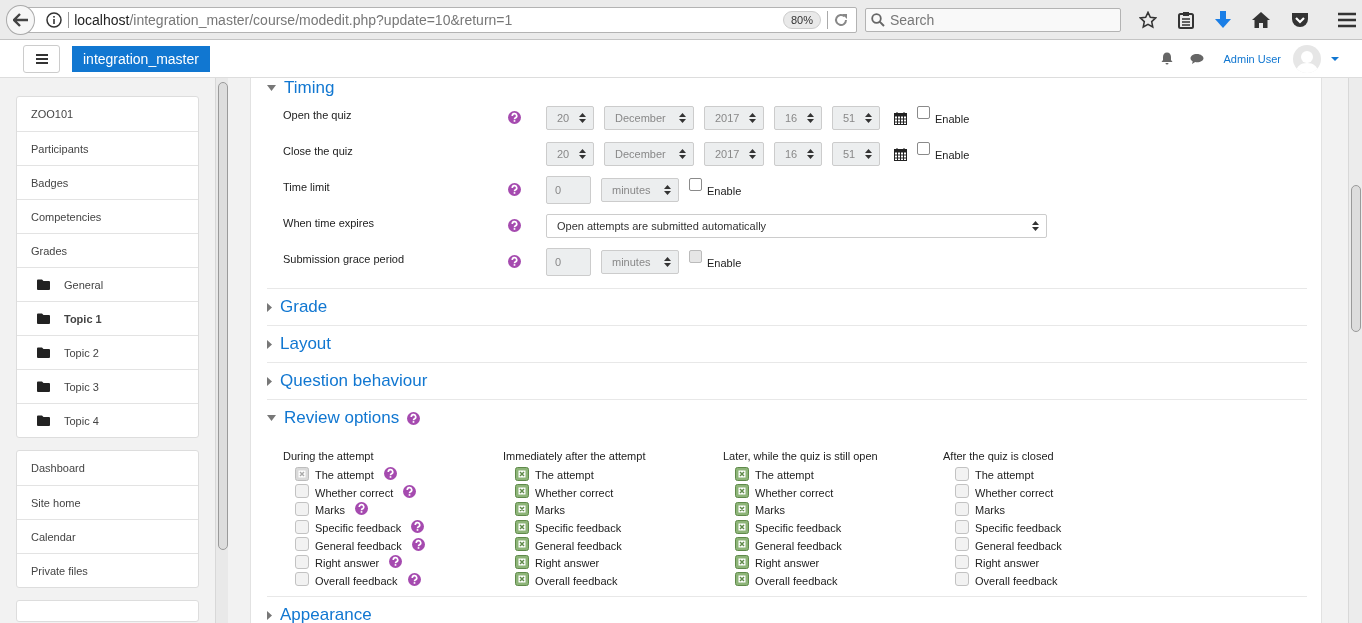  What do you see at coordinates (640, 262) in the screenshot?
I see `dropdown-select: minutes` at bounding box center [640, 262].